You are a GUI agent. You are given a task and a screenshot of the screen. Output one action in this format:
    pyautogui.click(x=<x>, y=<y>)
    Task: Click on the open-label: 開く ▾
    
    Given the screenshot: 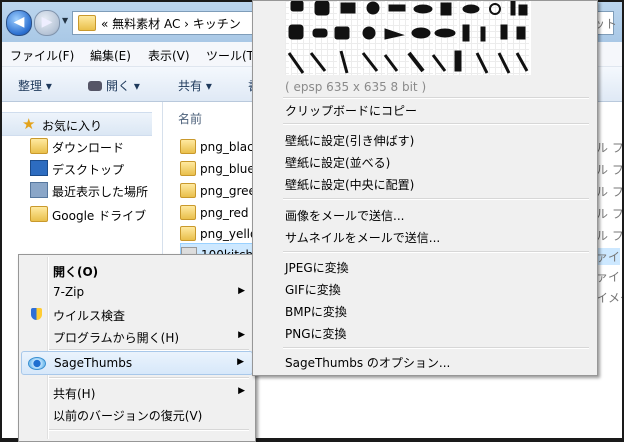 What is the action you would take?
    pyautogui.click(x=123, y=86)
    